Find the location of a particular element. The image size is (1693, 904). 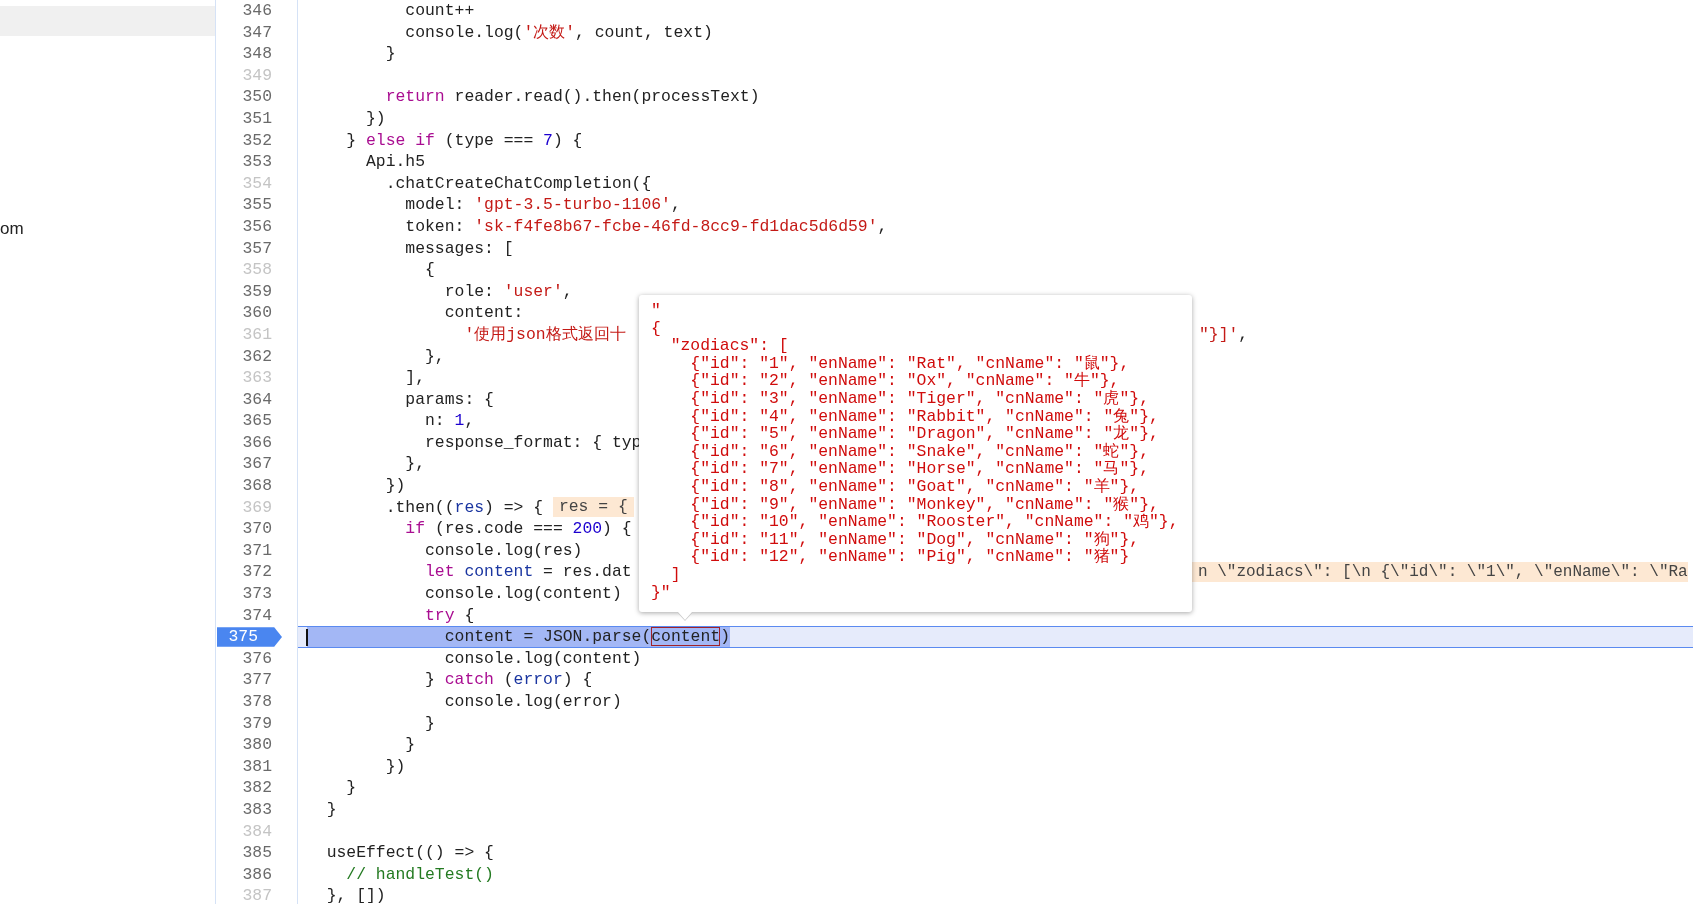

code-text: '使用json格式返回十 is located at coordinates (544, 334).